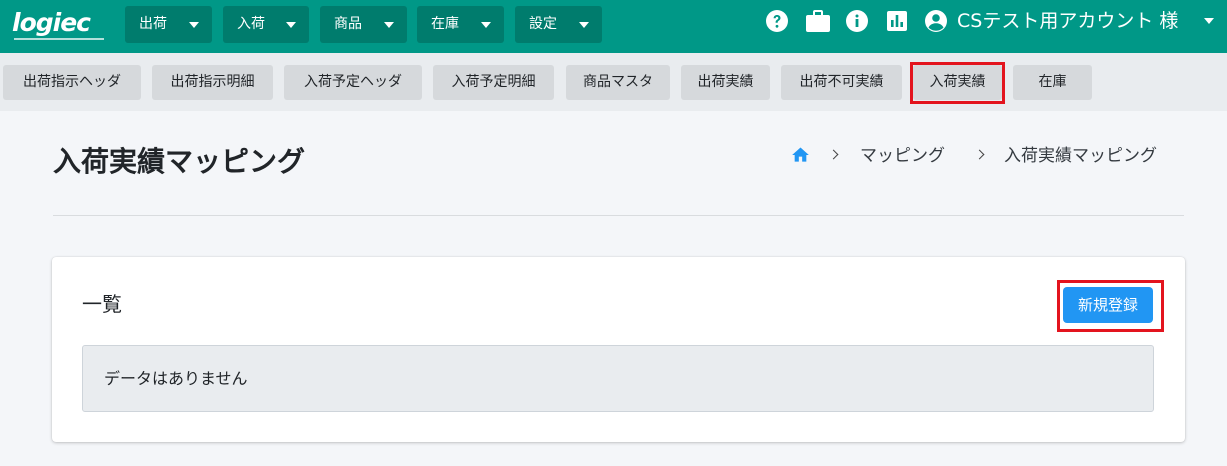 This screenshot has height=466, width=1227. I want to click on menu-label: 在庫, so click(445, 24).